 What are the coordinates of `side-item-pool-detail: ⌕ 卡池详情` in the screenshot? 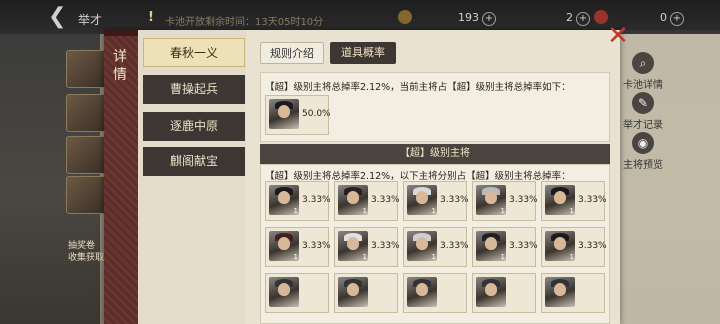 It's located at (643, 71).